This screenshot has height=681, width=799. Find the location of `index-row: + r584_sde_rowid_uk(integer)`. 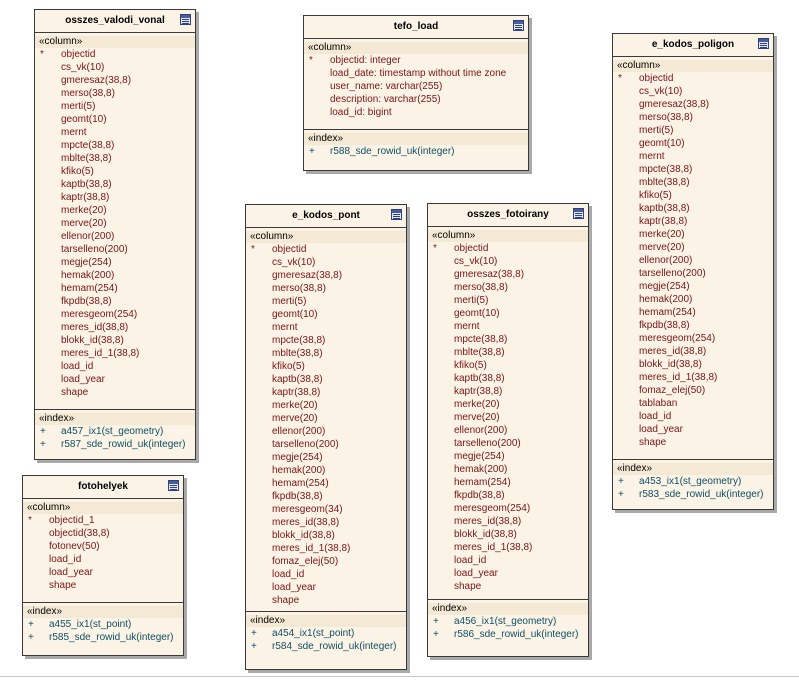

index-row: + r584_sde_rowid_uk(integer) is located at coordinates (326, 646).